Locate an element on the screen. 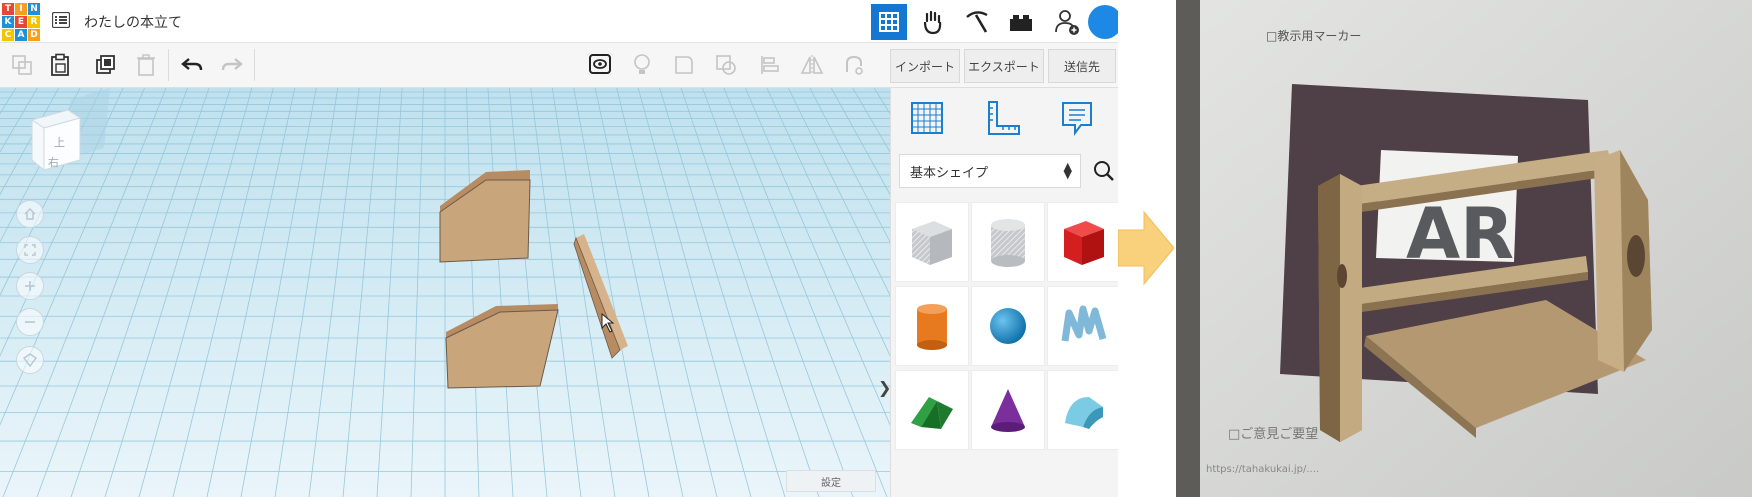  send-to-button: 送信先 is located at coordinates (1082, 66).